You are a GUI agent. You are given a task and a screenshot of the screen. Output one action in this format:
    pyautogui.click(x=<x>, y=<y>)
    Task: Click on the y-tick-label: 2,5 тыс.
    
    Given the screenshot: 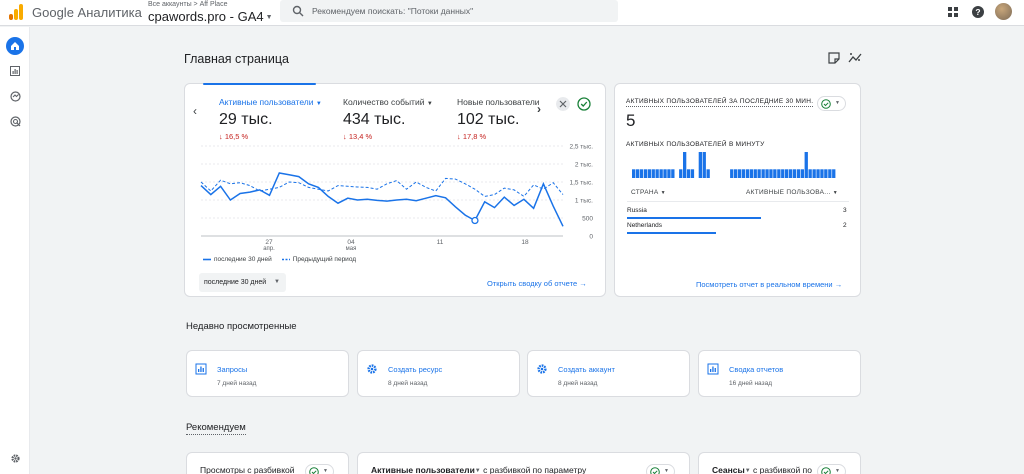 What is the action you would take?
    pyautogui.click(x=581, y=147)
    